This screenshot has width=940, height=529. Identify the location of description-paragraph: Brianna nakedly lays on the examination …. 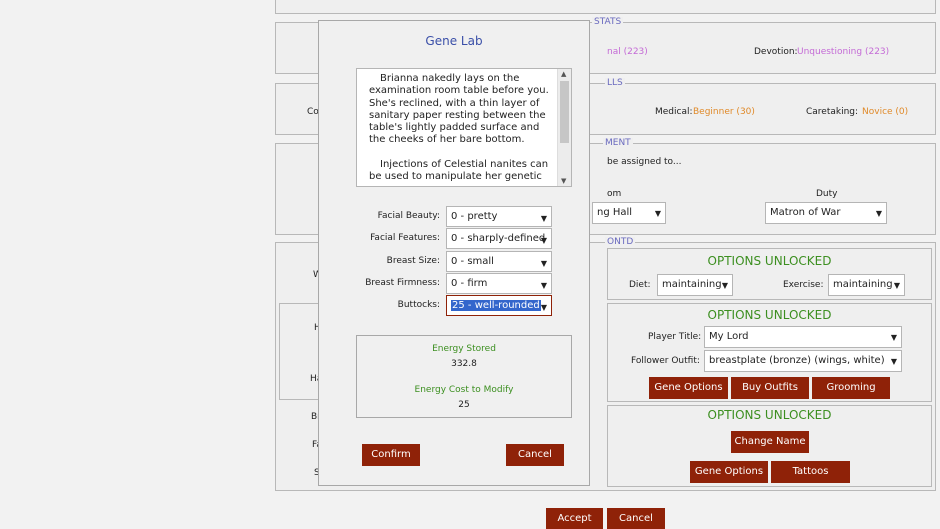
(459, 109).